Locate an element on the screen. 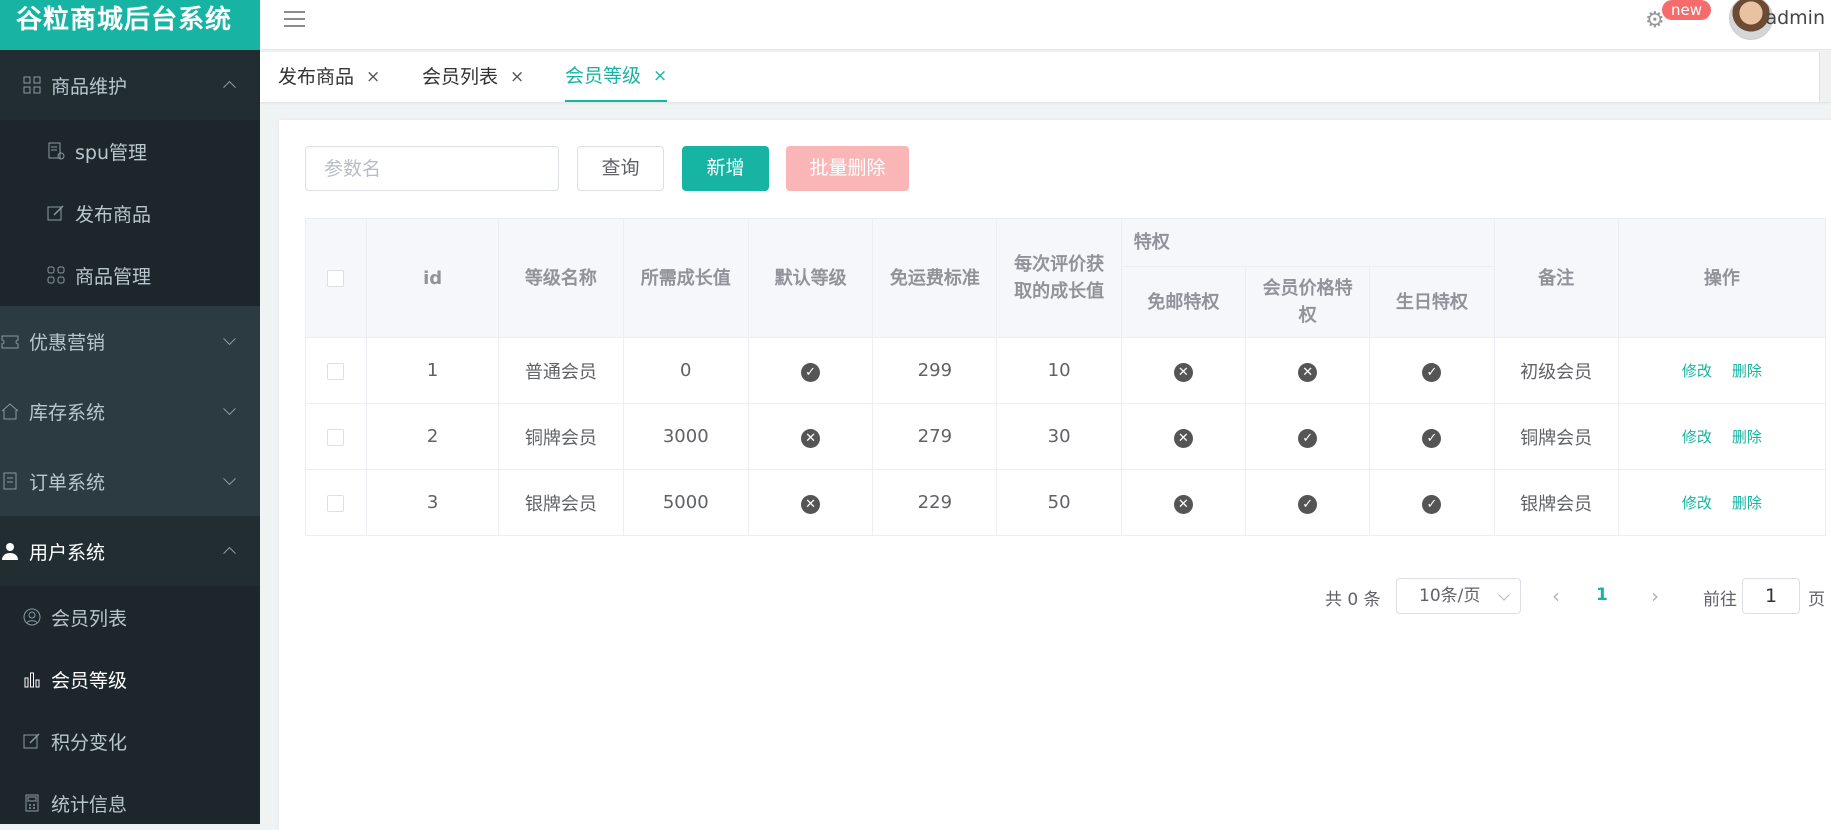 Image resolution: width=1831 pixels, height=830 pixels. sidebar-item-spu: spu管理 is located at coordinates (130, 151).